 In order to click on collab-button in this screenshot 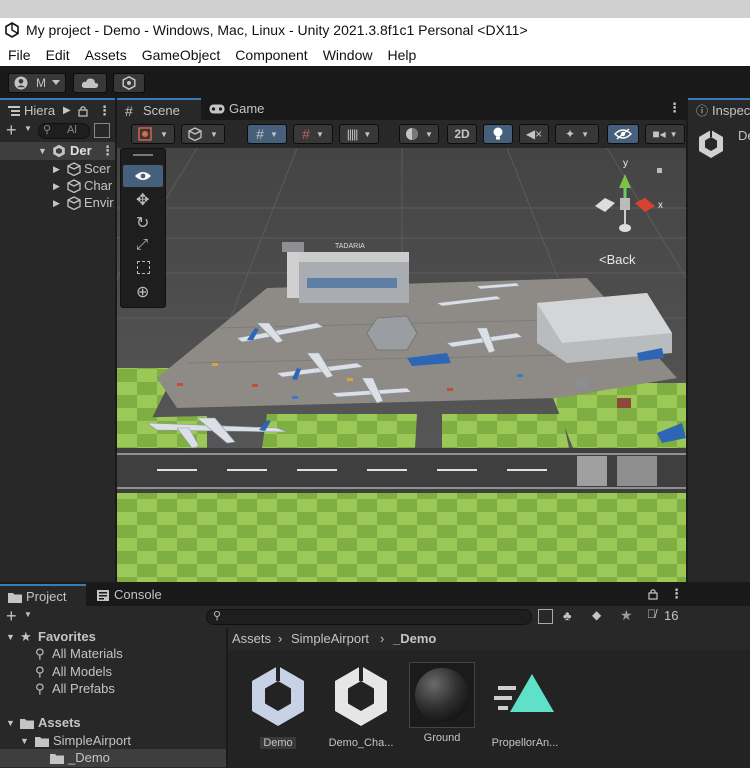, I will do `click(129, 83)`.